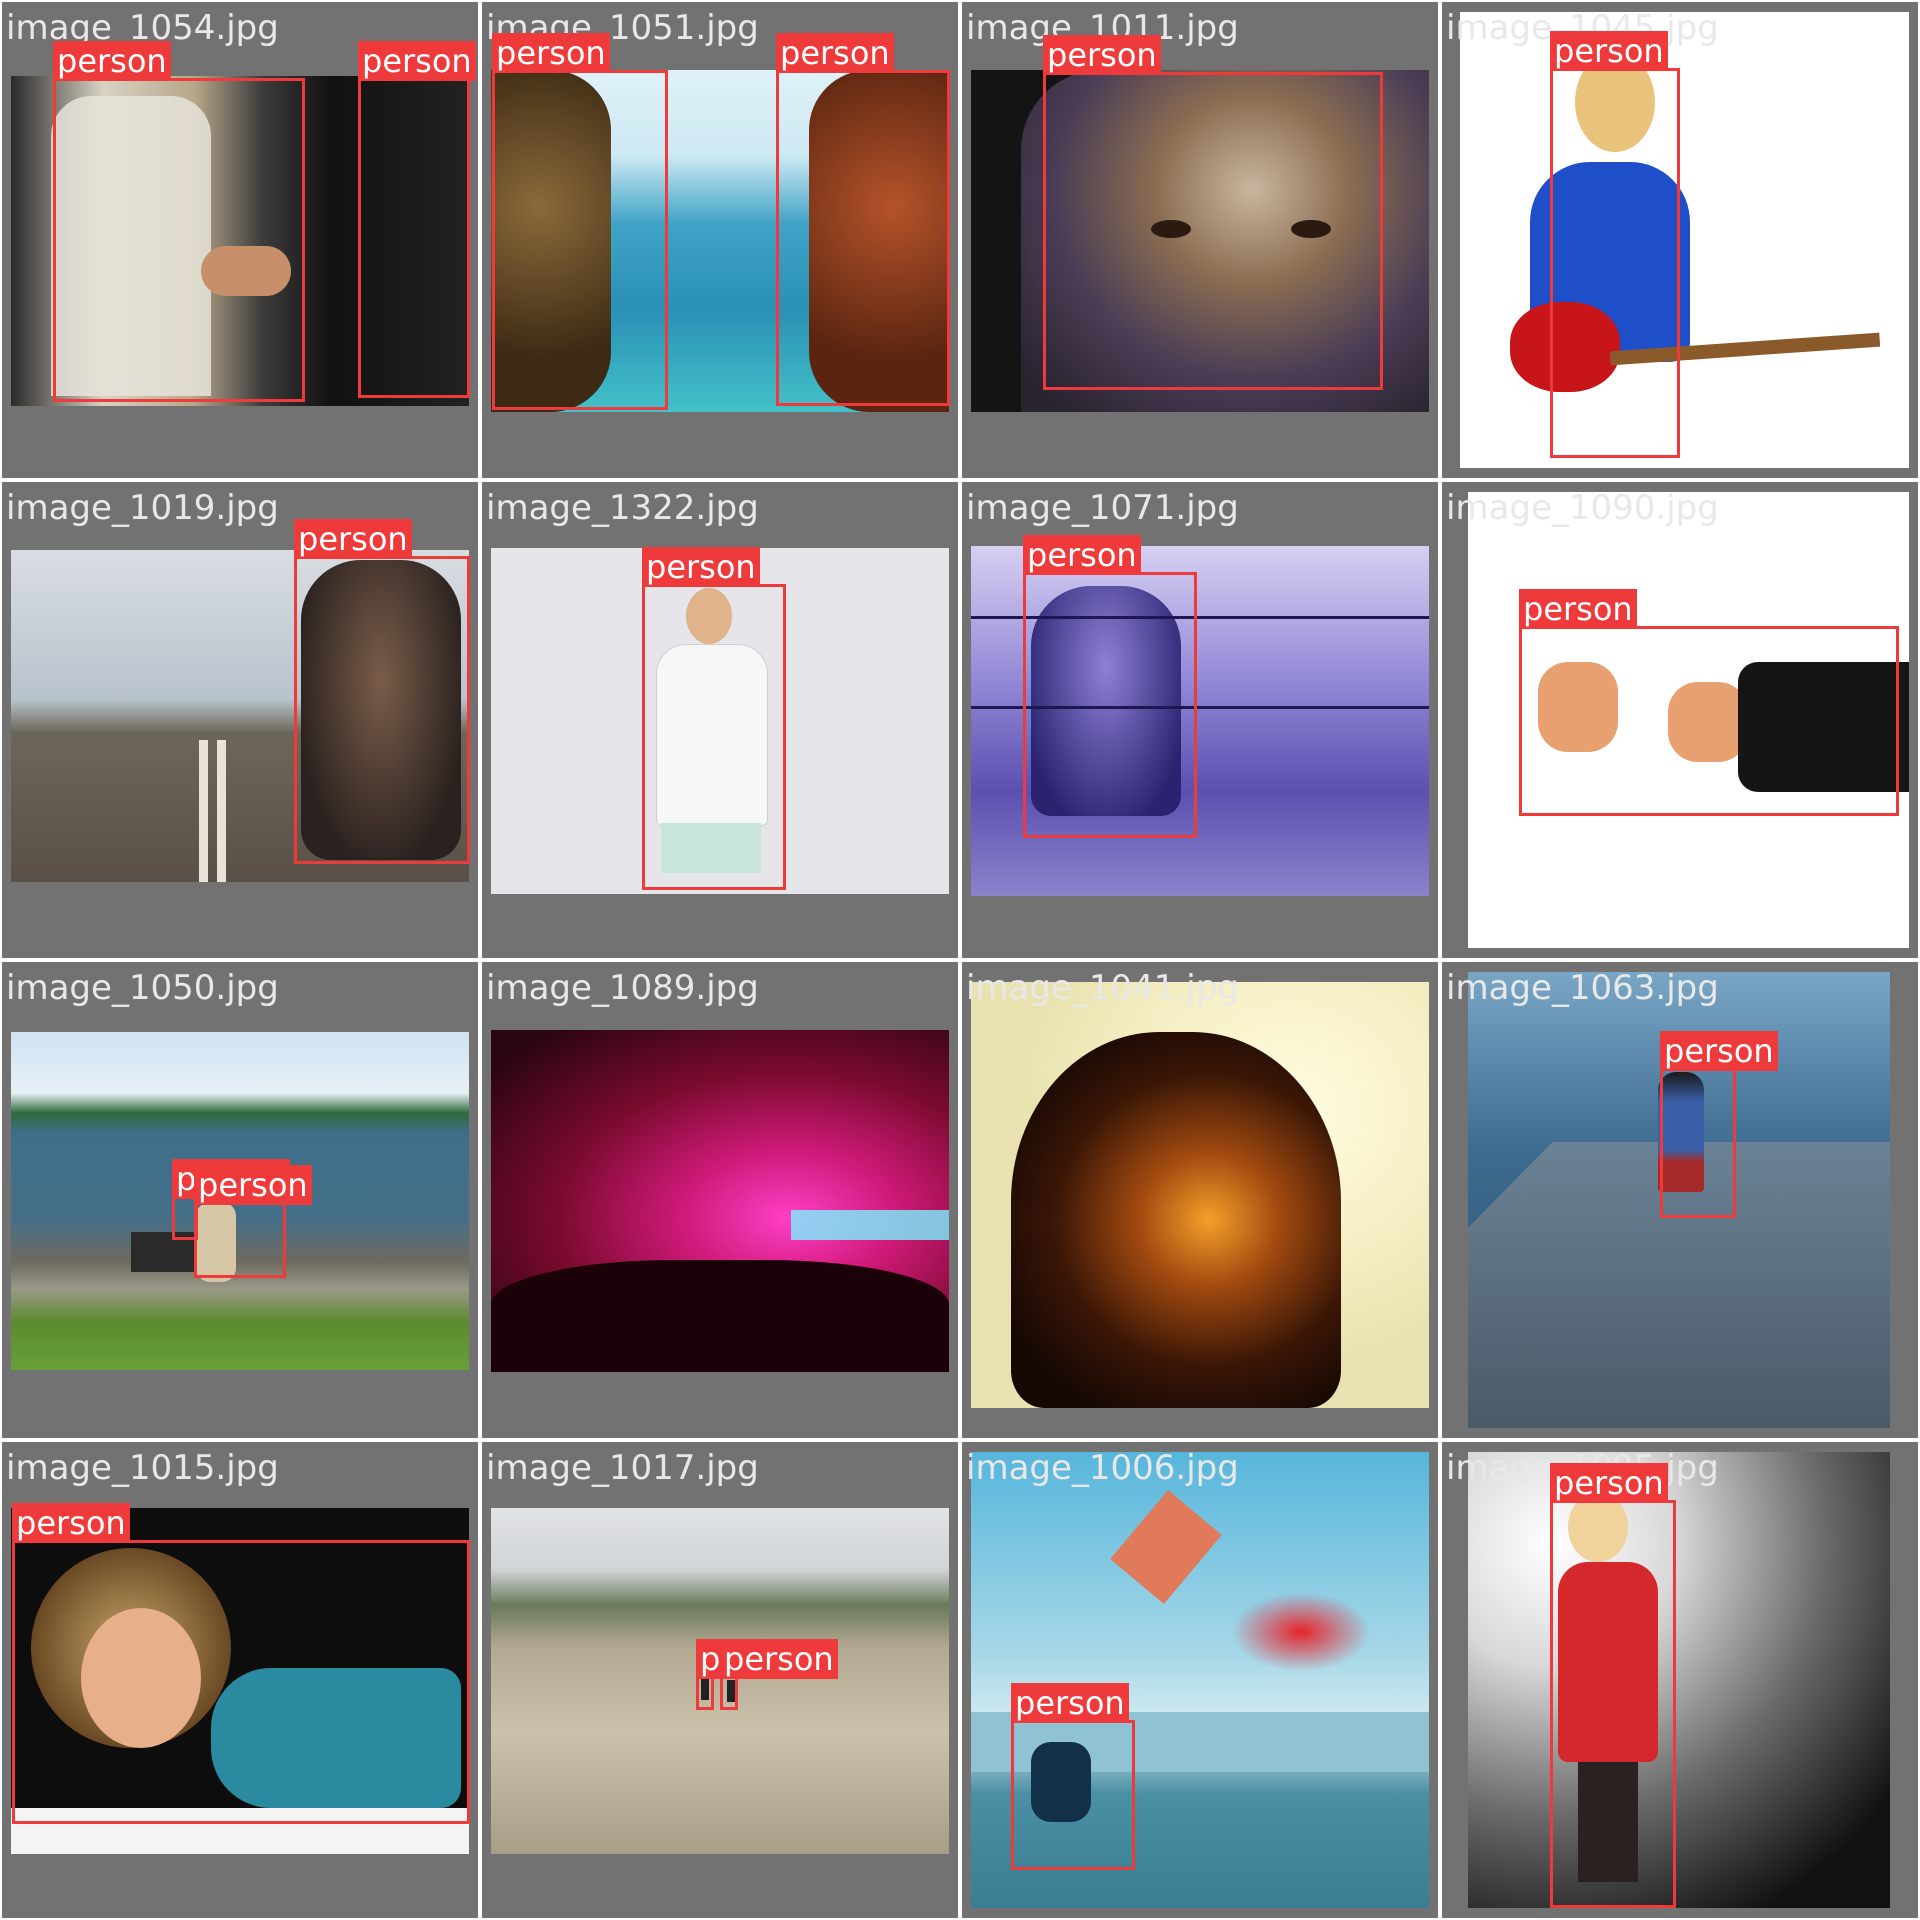  I want to click on red-smoke-shape, so click(1301, 1632).